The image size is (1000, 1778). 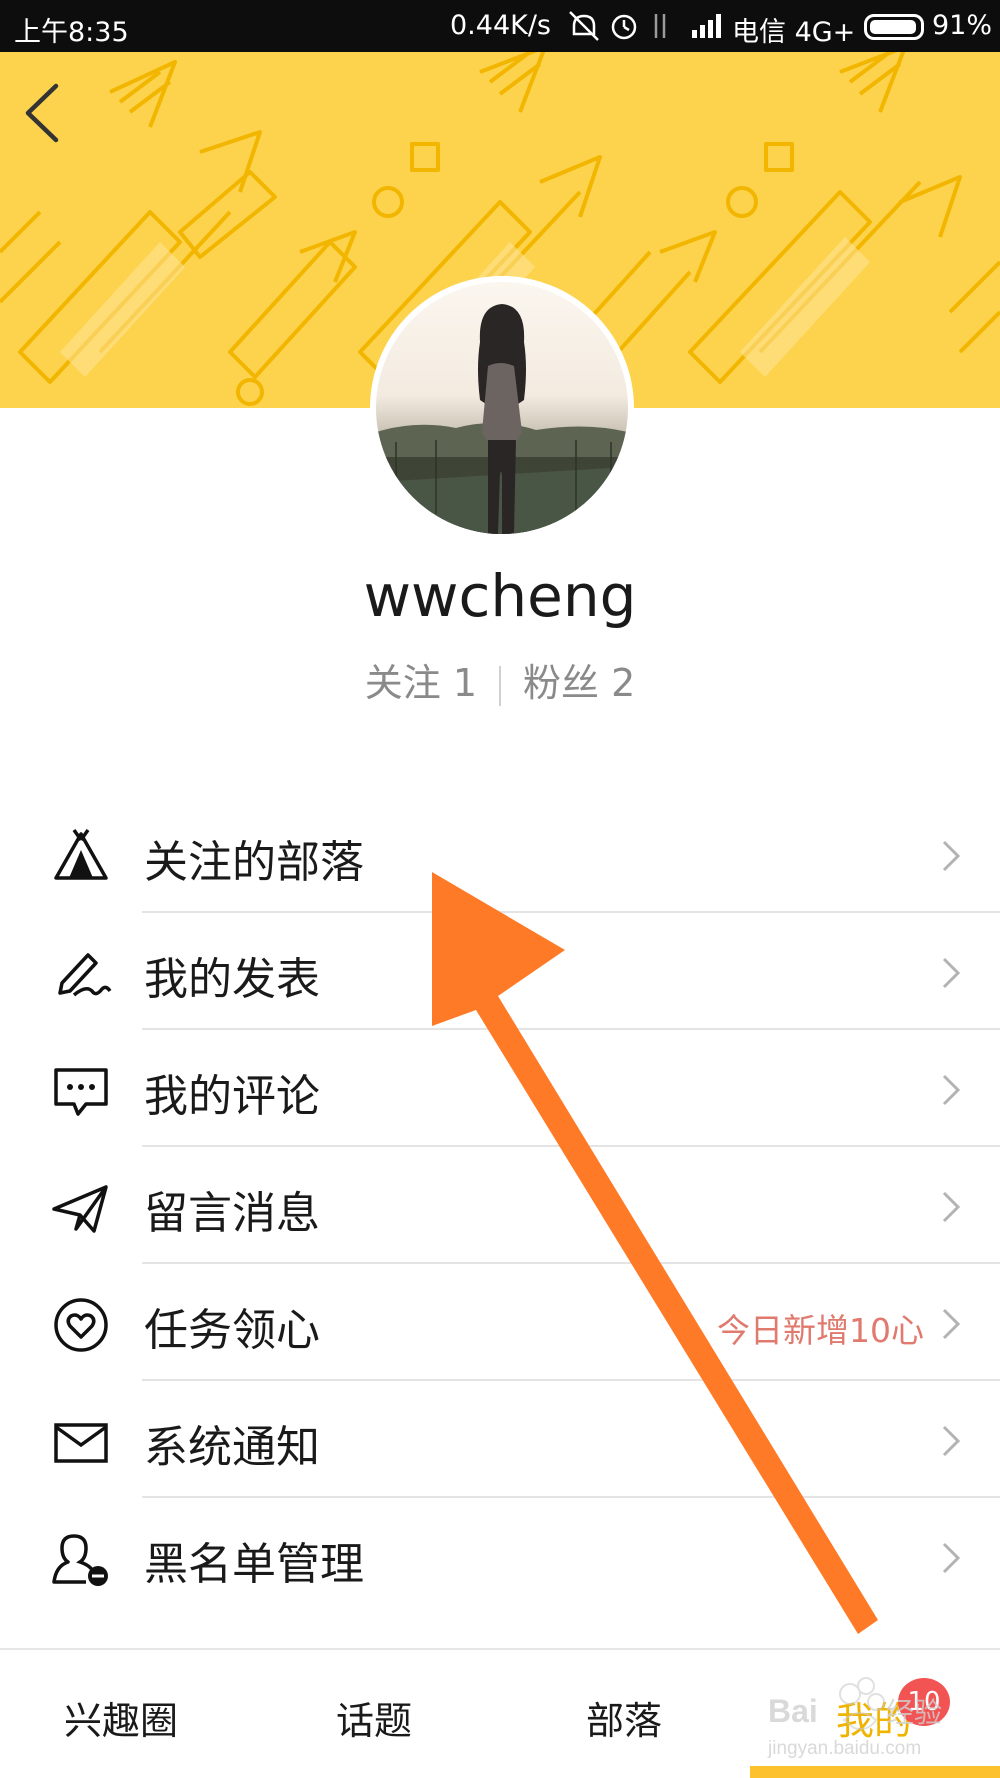 What do you see at coordinates (962, 25) in the screenshot?
I see `status-battery: 91%` at bounding box center [962, 25].